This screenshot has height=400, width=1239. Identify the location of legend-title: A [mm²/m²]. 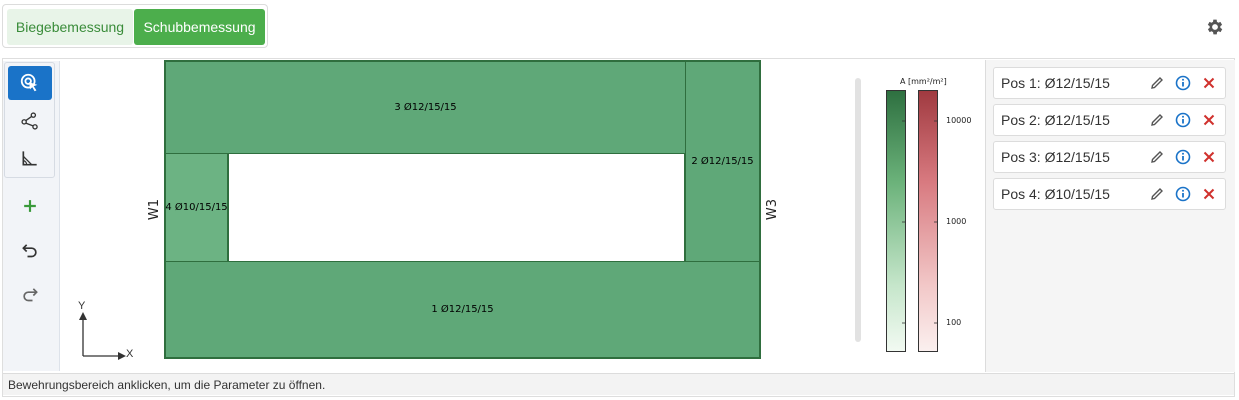
(923, 81).